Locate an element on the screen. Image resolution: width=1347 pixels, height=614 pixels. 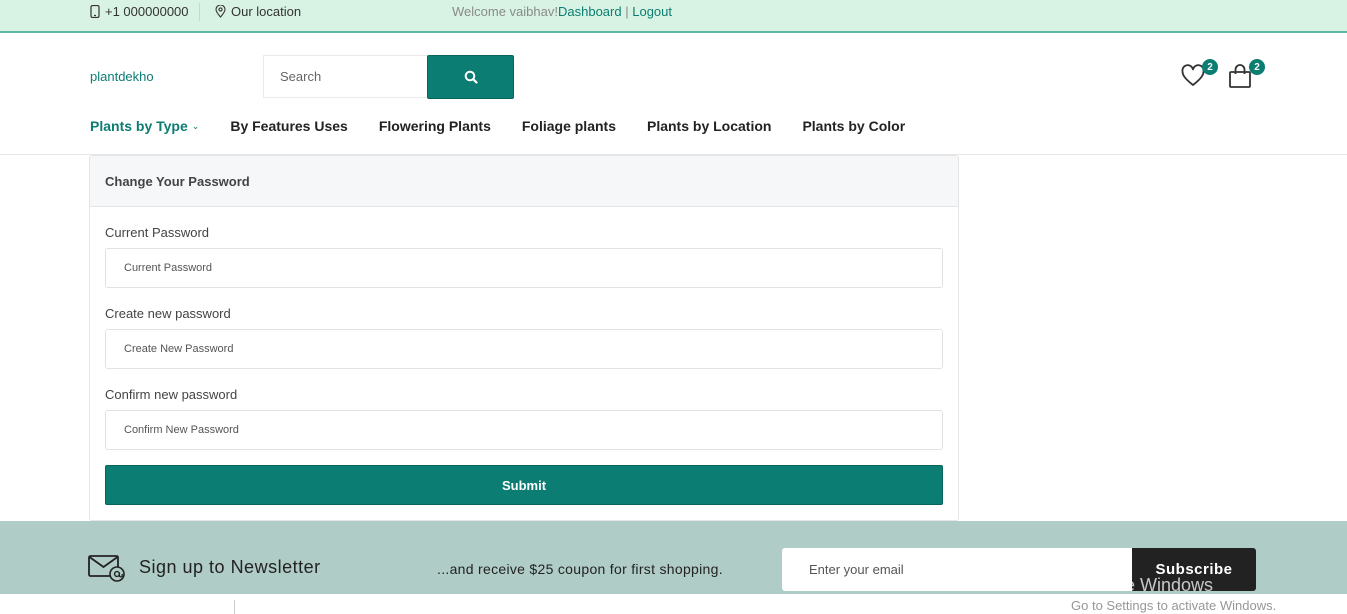
search-input is located at coordinates (345, 76).